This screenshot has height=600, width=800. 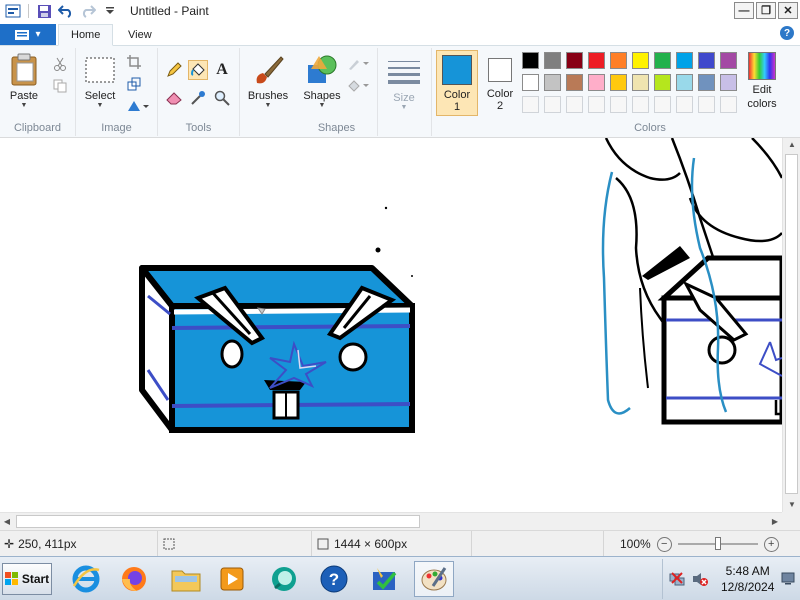 What do you see at coordinates (27, 579) in the screenshot?
I see `start-button: Start` at bounding box center [27, 579].